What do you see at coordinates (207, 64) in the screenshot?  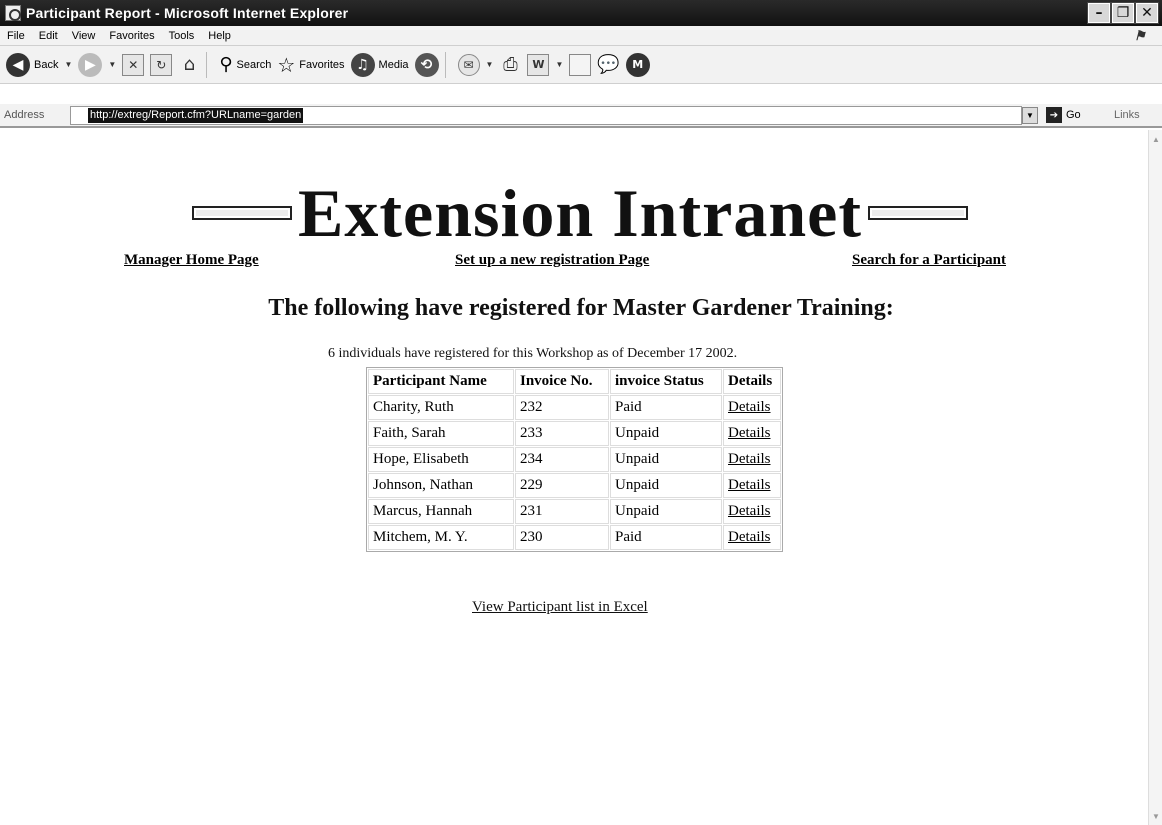 I see `toolbar-separator` at bounding box center [207, 64].